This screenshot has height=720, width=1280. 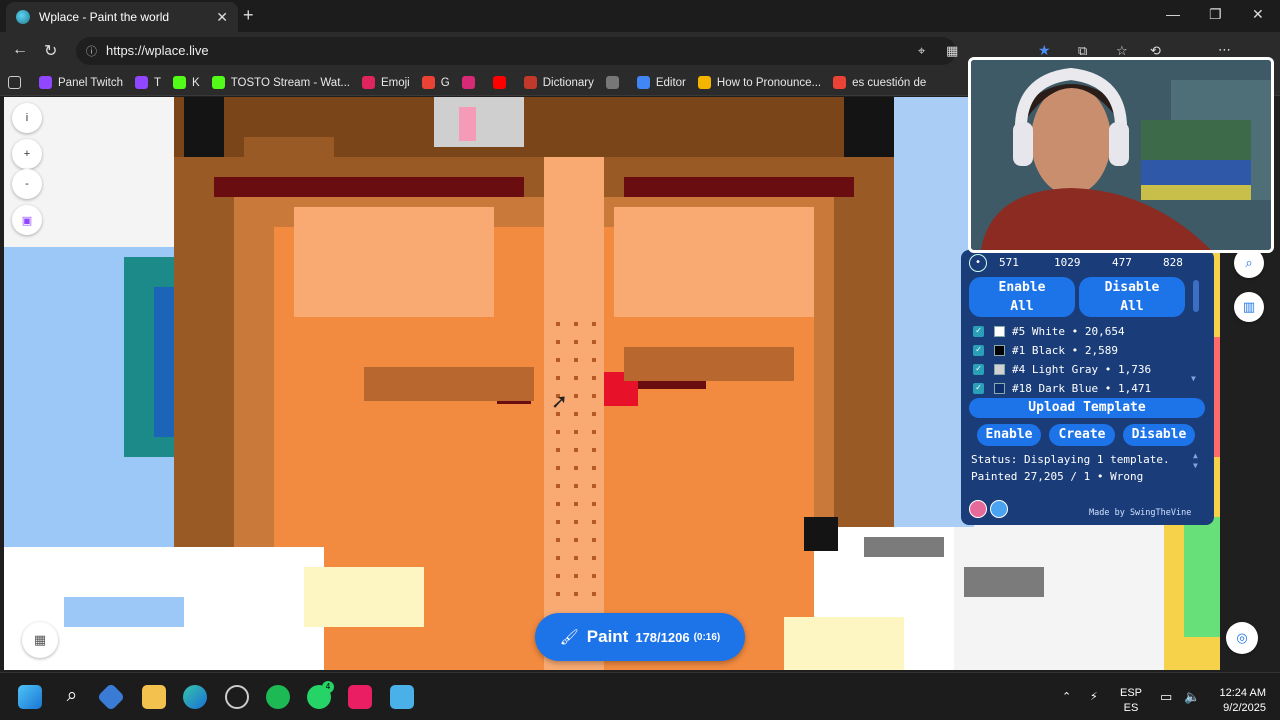 What do you see at coordinates (558, 82) in the screenshot?
I see `bookmark-item: Dictionary` at bounding box center [558, 82].